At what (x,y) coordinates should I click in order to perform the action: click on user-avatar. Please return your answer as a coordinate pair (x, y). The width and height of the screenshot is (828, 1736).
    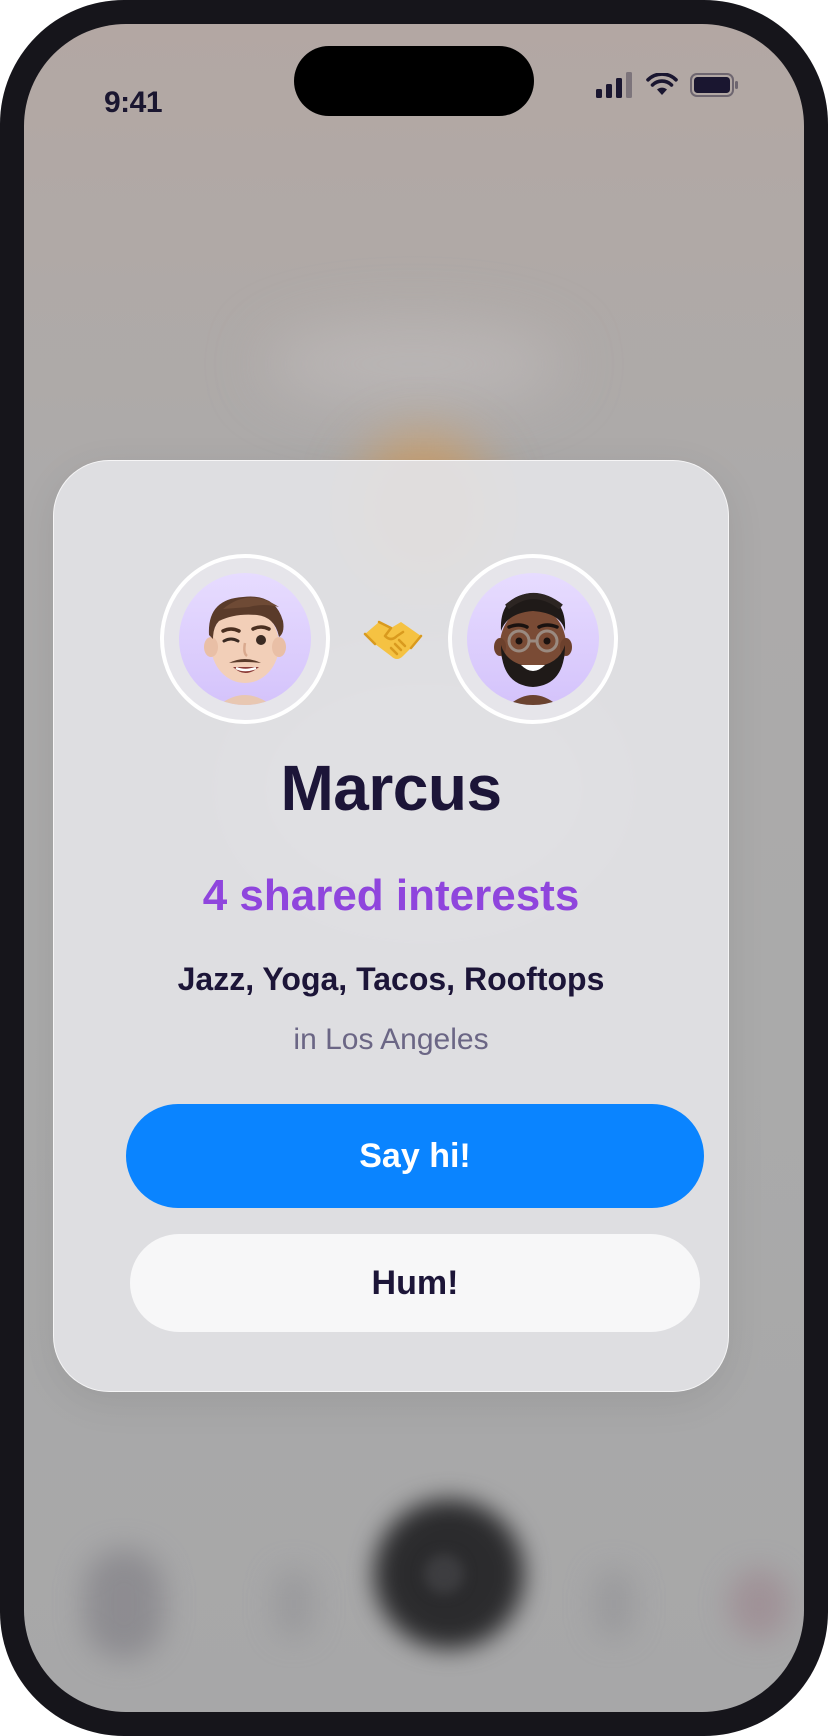
    Looking at the image, I should click on (245, 639).